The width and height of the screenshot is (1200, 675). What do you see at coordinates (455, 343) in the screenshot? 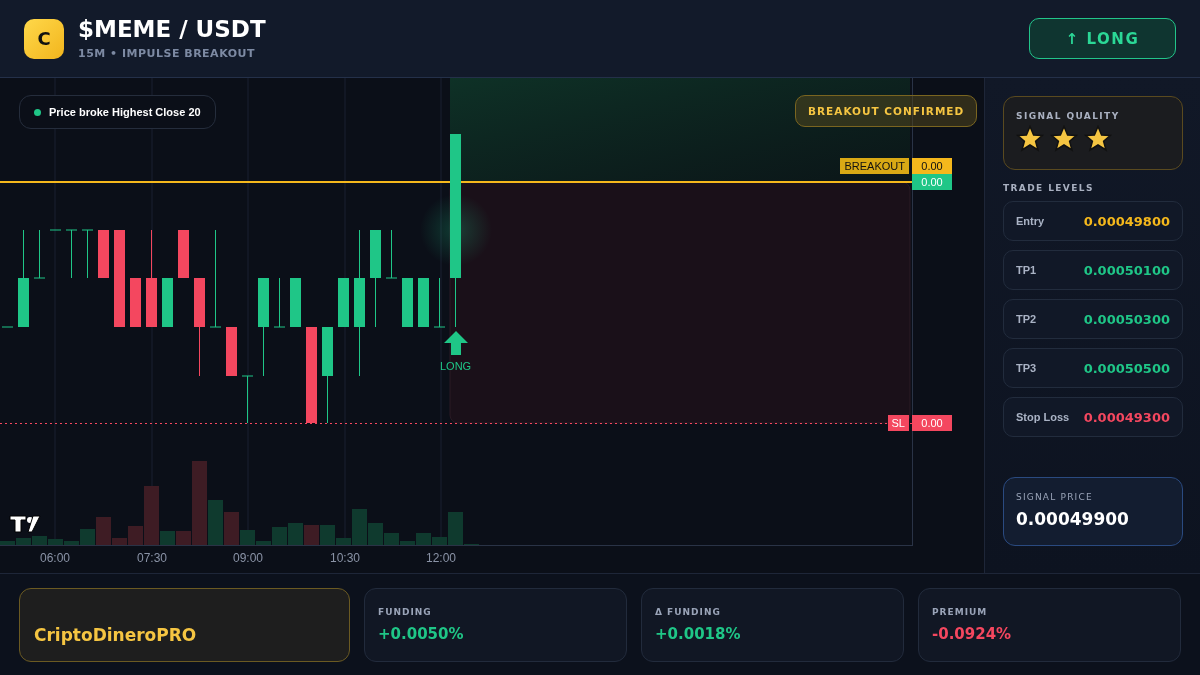
I see `up-arrow-icon` at bounding box center [455, 343].